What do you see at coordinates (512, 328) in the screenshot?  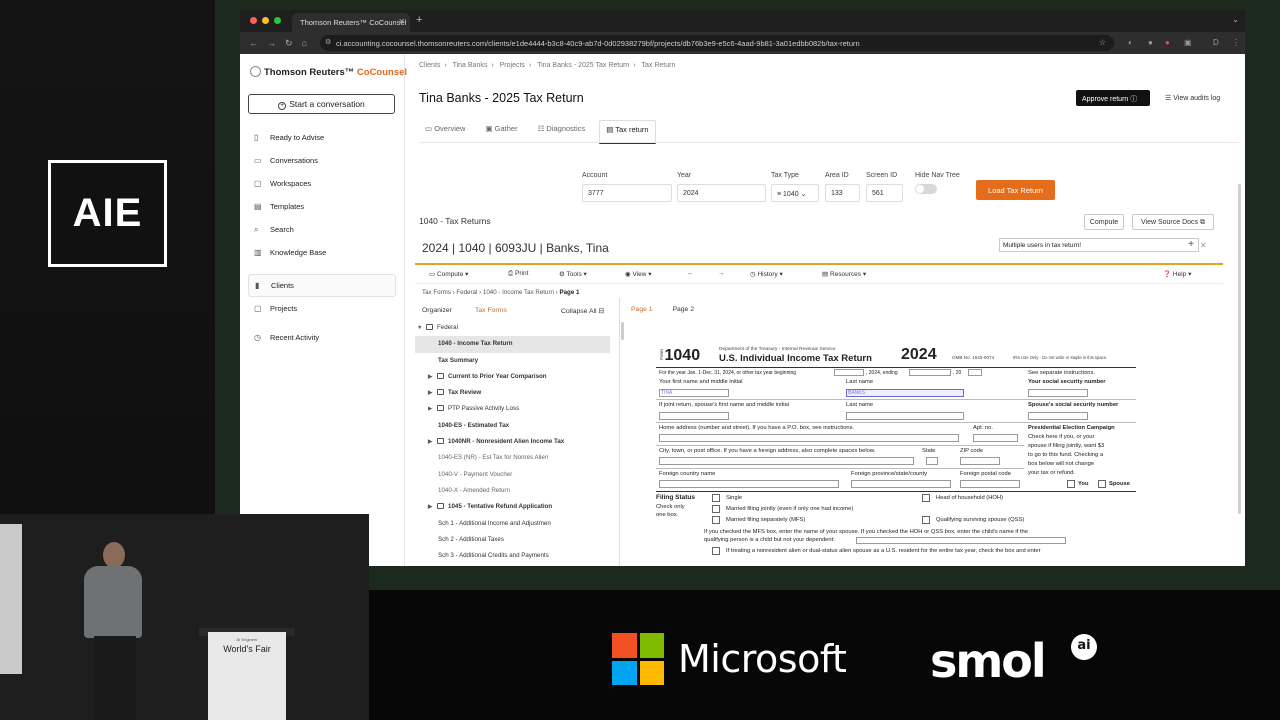 I see `tree-row-federal: ▼ Federal` at bounding box center [512, 328].